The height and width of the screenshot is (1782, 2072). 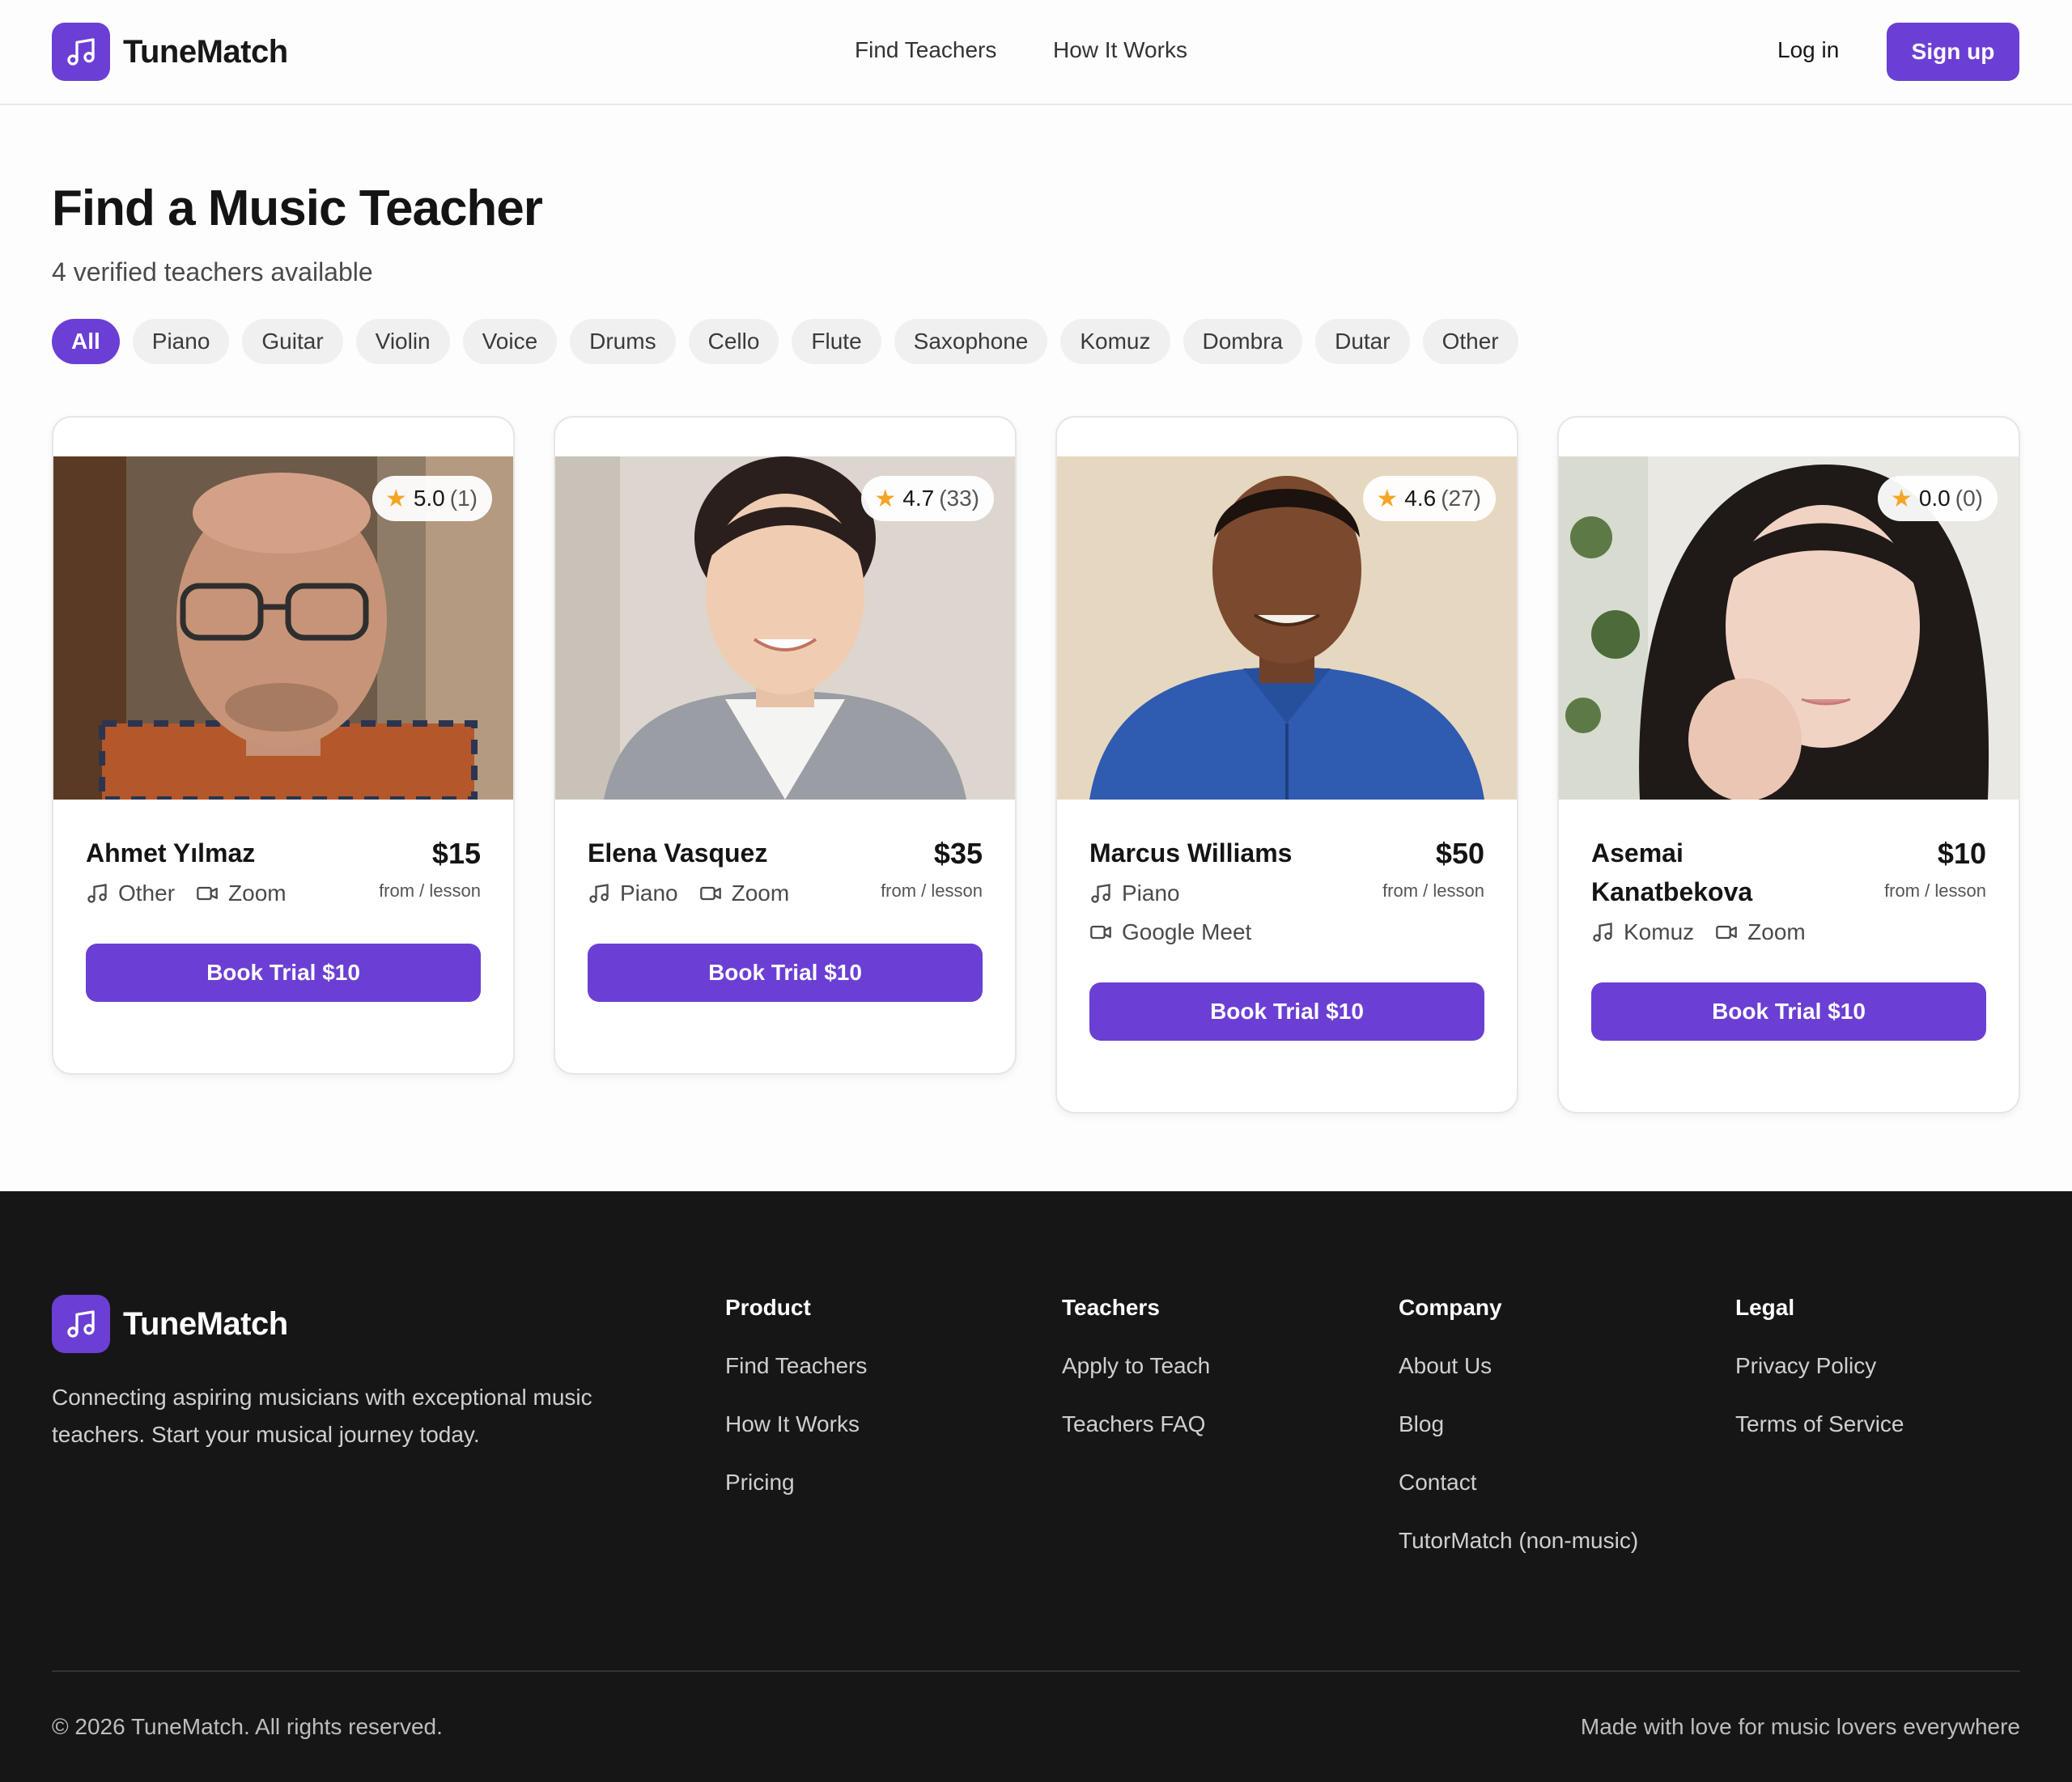 I want to click on footer-link-contact: Contact, so click(x=1518, y=1482).